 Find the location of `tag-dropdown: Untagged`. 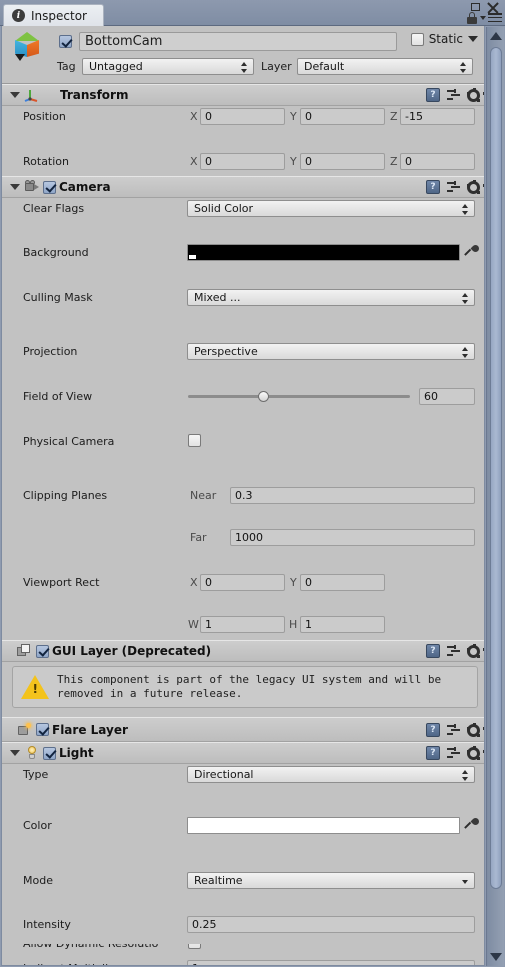

tag-dropdown: Untagged is located at coordinates (168, 66).